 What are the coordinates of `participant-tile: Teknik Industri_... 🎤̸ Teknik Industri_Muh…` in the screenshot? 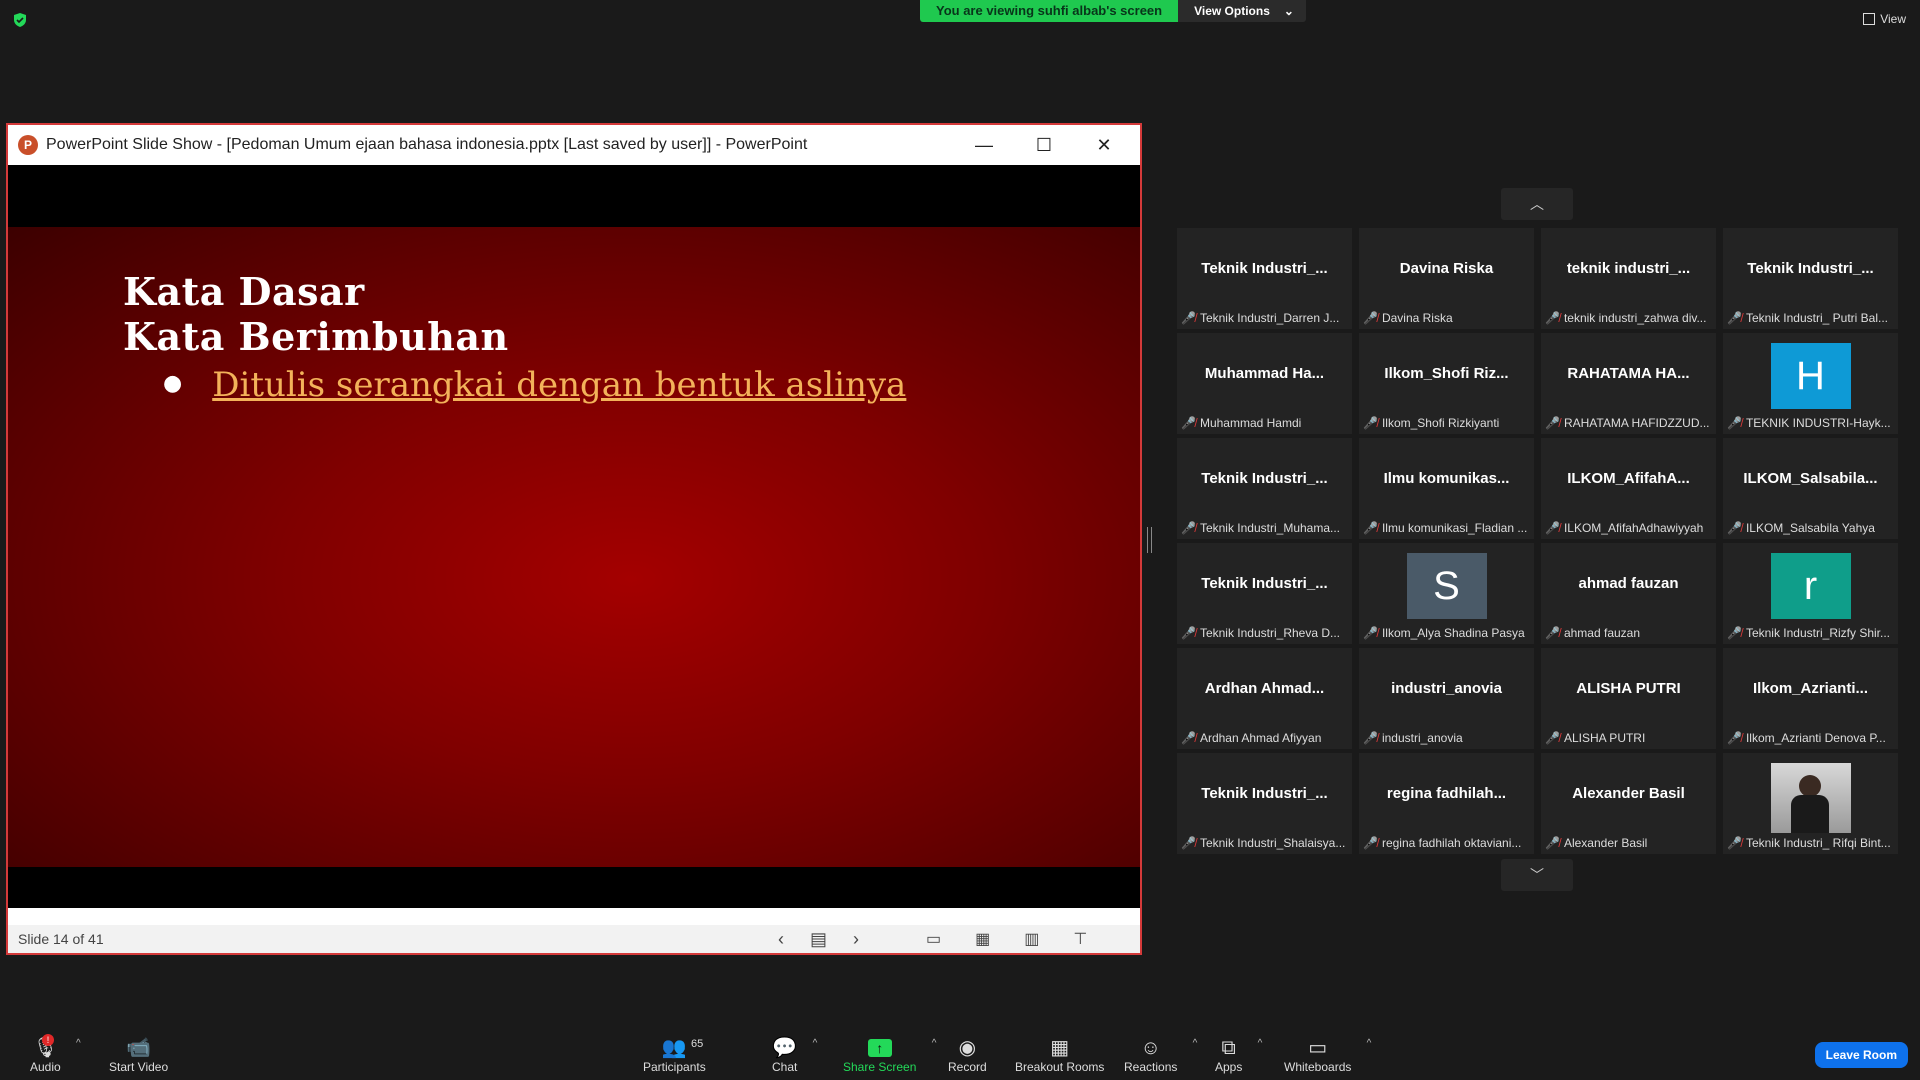 It's located at (1264, 488).